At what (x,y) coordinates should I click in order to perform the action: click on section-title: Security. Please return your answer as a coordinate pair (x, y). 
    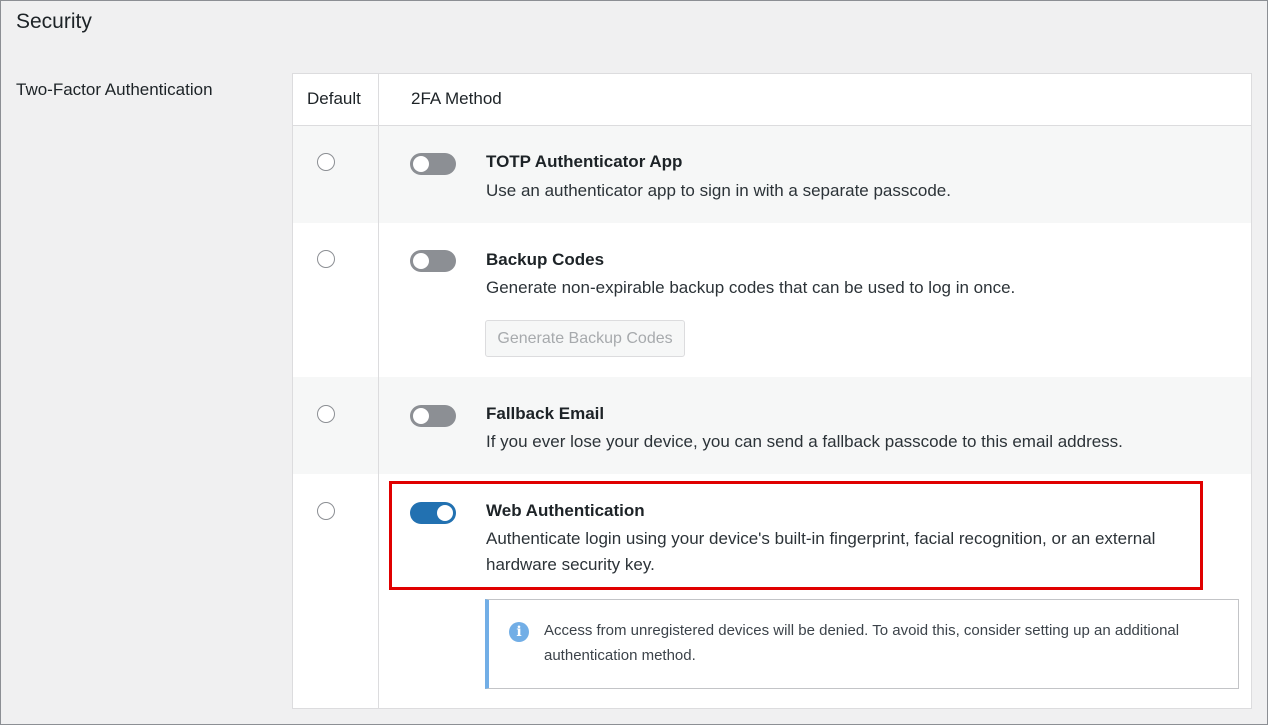
    Looking at the image, I should click on (54, 21).